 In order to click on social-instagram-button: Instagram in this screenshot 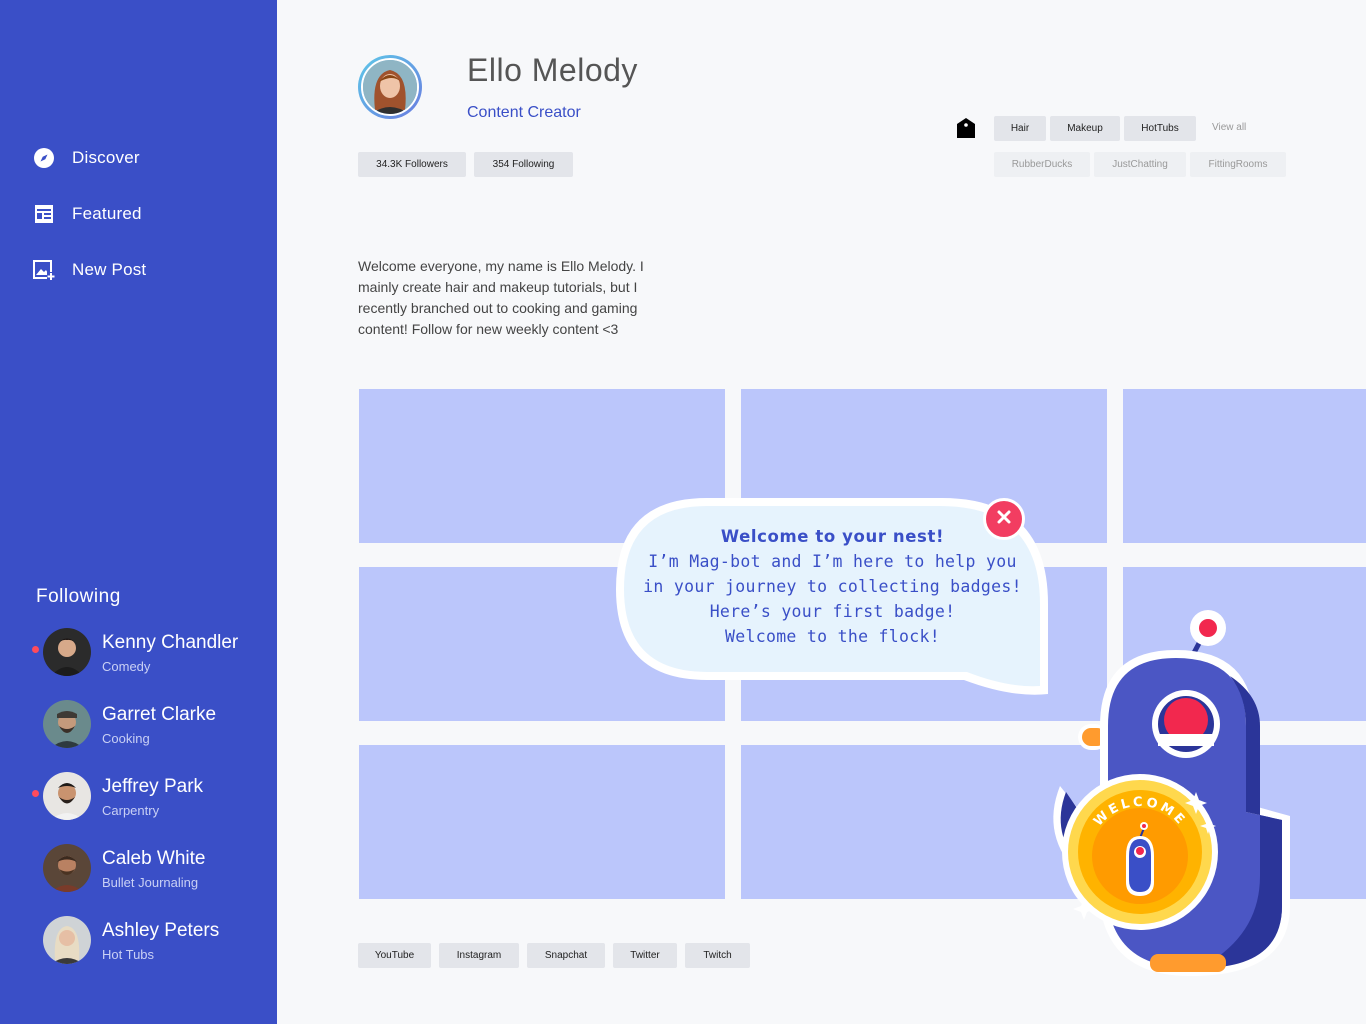, I will do `click(479, 955)`.